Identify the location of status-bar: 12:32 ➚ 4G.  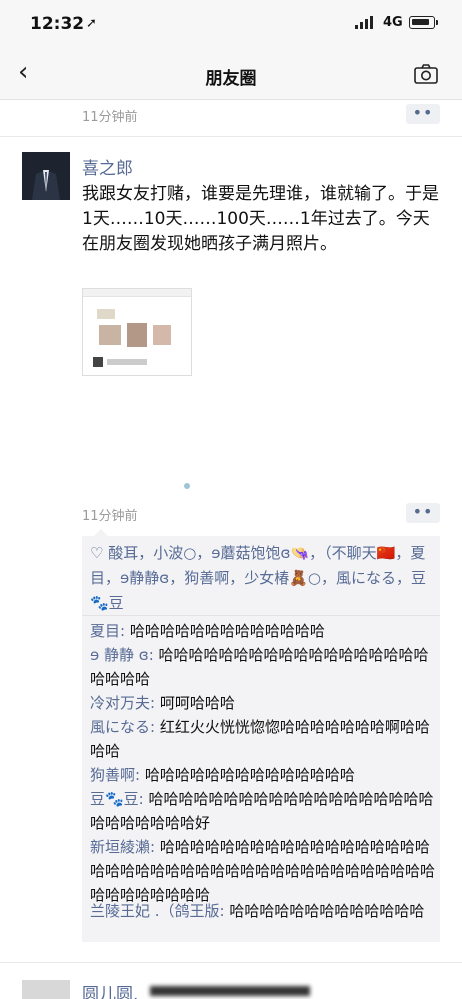
(231, 24).